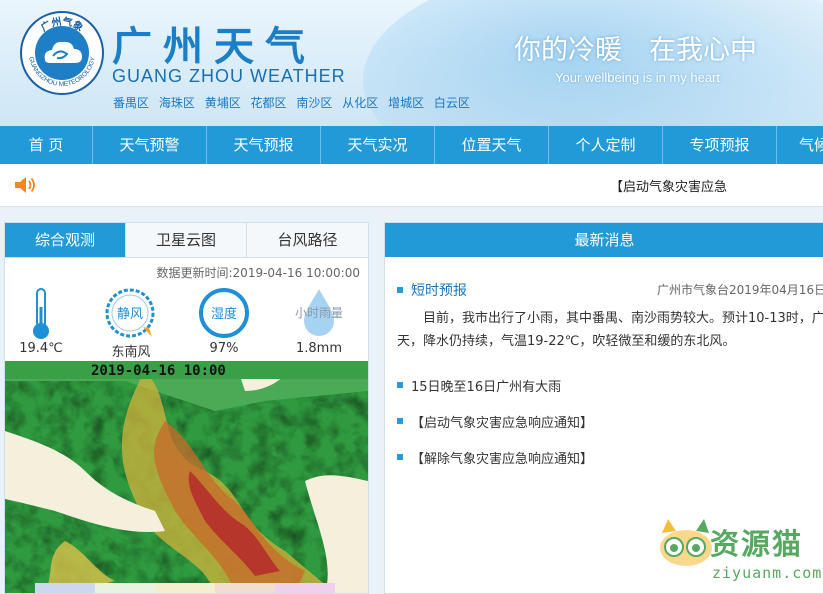 The height and width of the screenshot is (594, 823). I want to click on observation-tabs: 综合观测 卫星云图 台风路径, so click(186, 240).